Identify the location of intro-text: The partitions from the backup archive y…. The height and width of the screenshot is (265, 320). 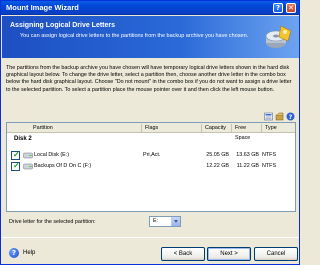
(149, 79).